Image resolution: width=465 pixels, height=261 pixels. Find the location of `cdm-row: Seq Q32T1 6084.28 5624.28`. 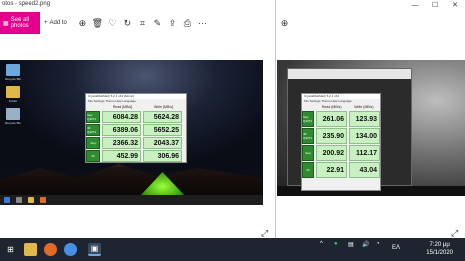

cdm-row: Seq Q32T1 6084.28 5624.28 is located at coordinates (136, 117).